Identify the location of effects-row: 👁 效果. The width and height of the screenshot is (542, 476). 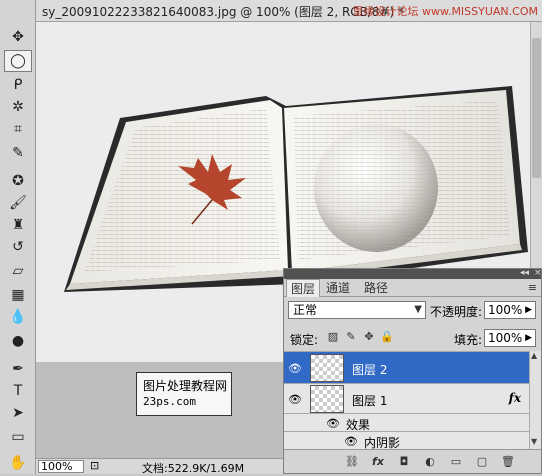
(406, 422).